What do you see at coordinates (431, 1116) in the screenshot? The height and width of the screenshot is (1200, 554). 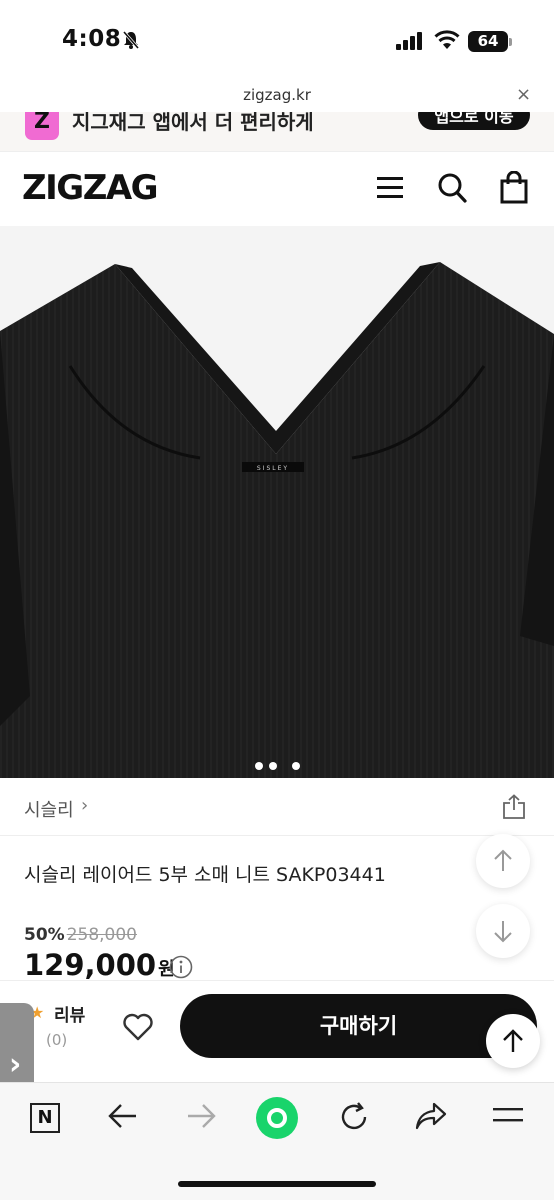 I see `share-arrow-icon` at bounding box center [431, 1116].